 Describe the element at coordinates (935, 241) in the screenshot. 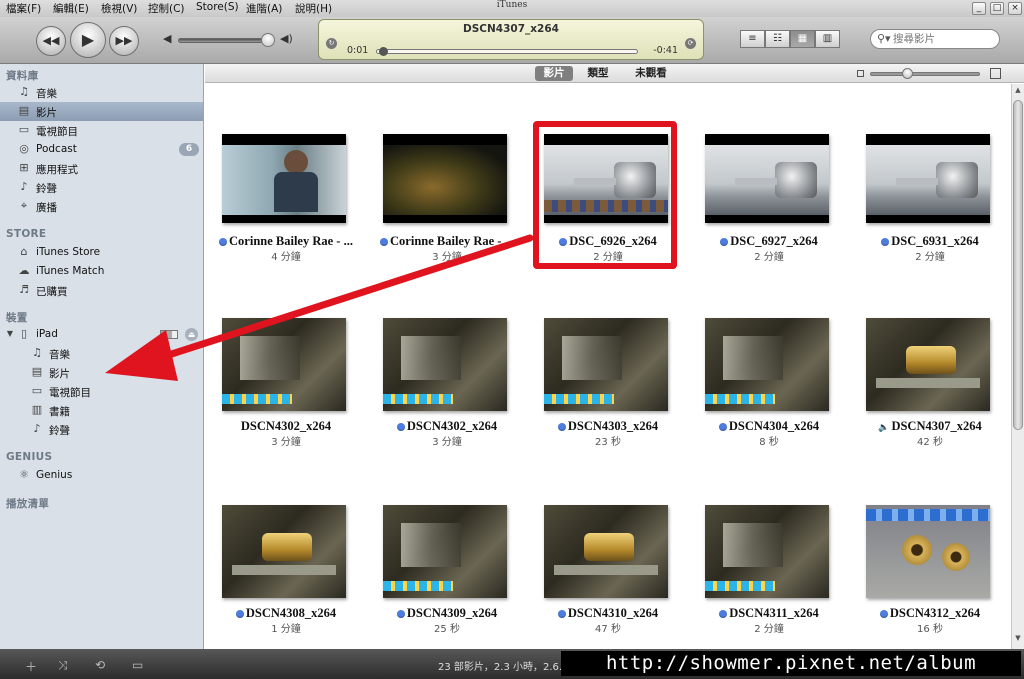

I see `video-title-text: DSC_6931_x264` at that location.